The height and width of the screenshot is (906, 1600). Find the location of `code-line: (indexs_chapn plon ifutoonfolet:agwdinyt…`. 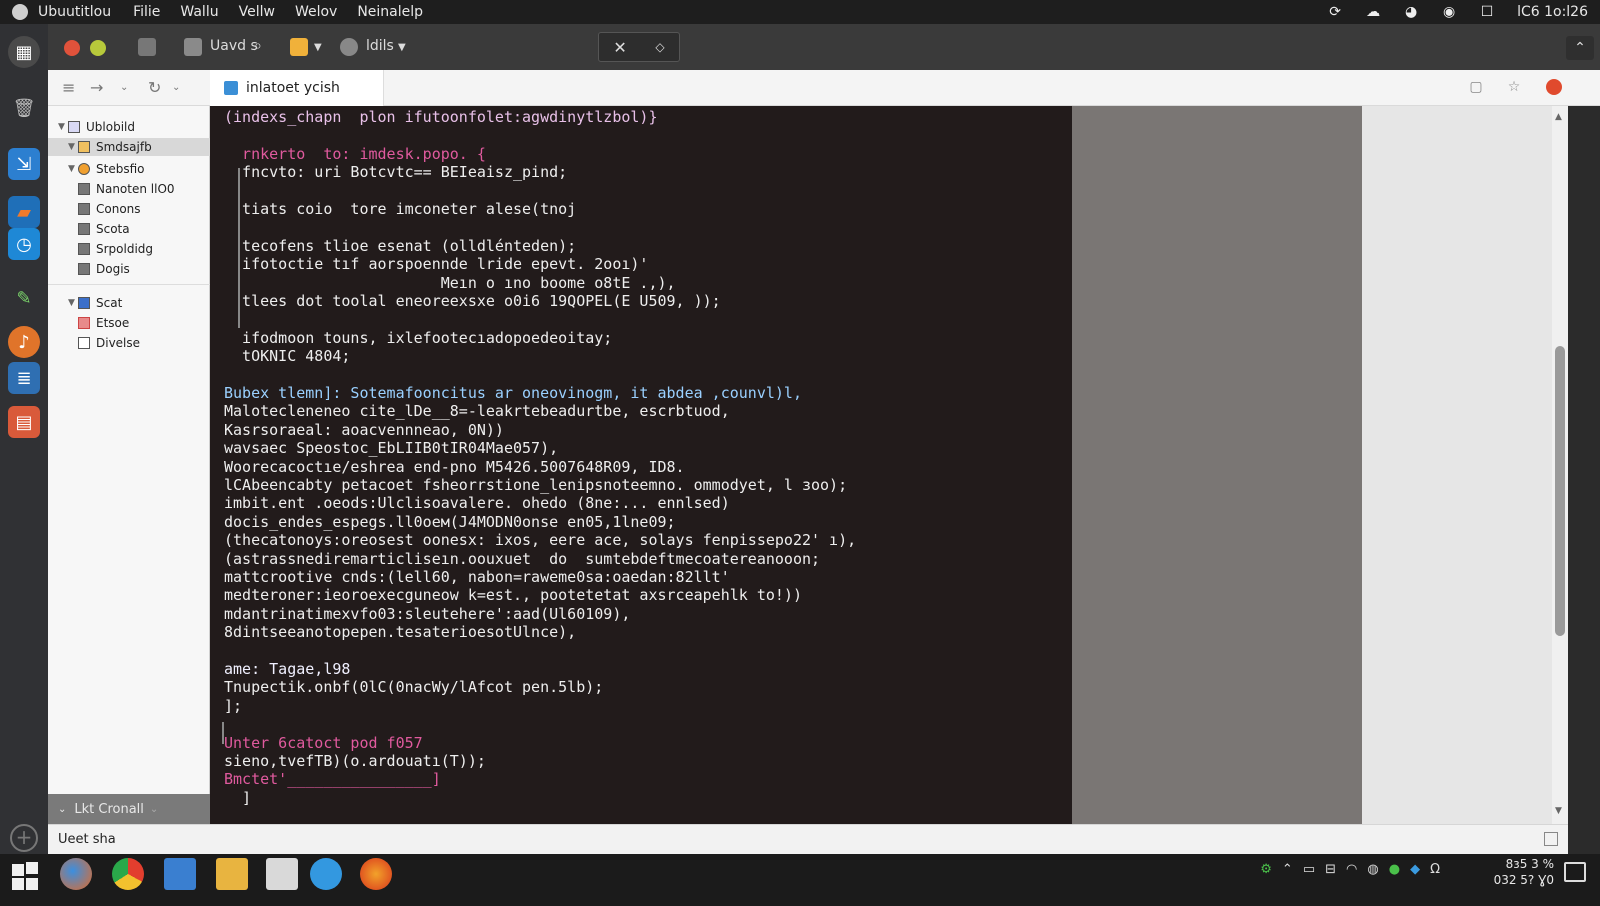

code-line: (indexs_chapn plon ifutoonfolet:agwdinyt… is located at coordinates (441, 117).